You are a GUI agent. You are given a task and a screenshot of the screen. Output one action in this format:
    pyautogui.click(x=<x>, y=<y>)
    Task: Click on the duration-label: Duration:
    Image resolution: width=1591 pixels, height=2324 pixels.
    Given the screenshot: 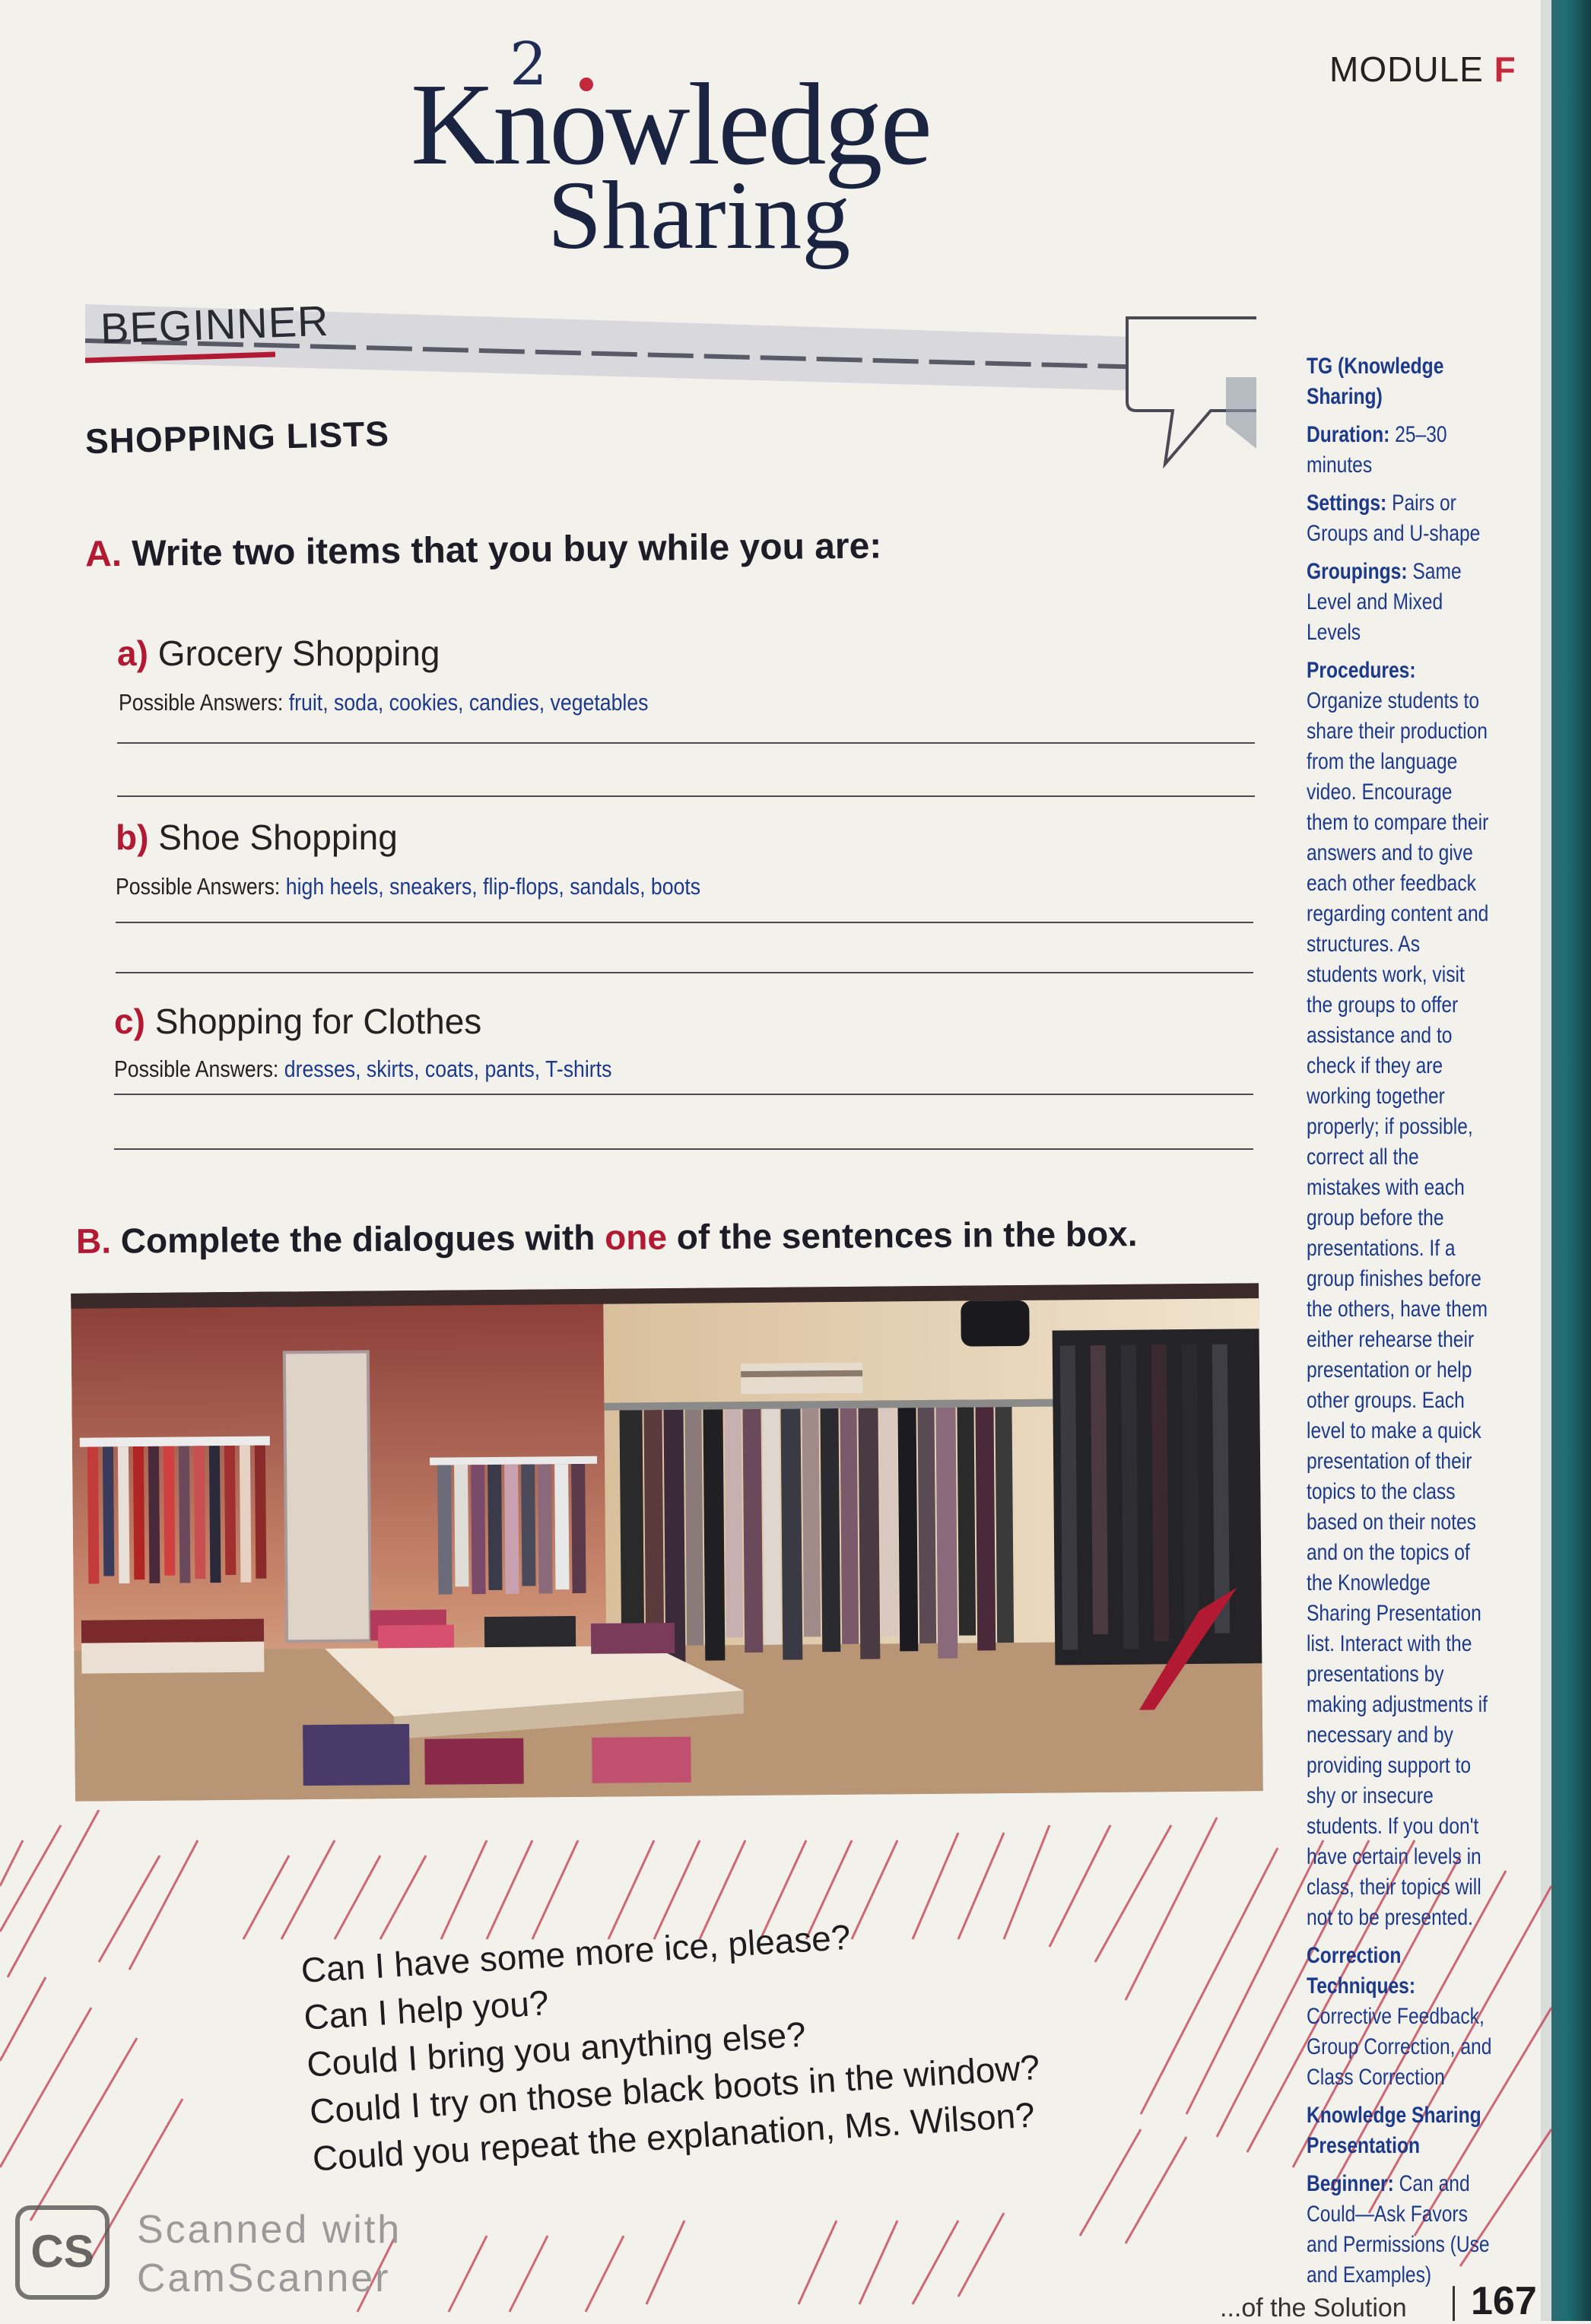 What is the action you would take?
    pyautogui.click(x=1348, y=434)
    